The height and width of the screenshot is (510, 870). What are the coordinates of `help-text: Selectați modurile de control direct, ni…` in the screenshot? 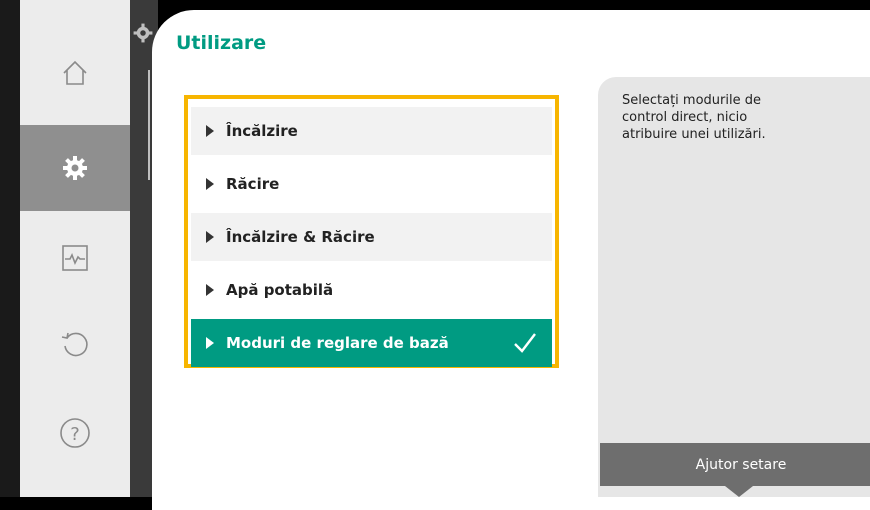 It's located at (694, 117).